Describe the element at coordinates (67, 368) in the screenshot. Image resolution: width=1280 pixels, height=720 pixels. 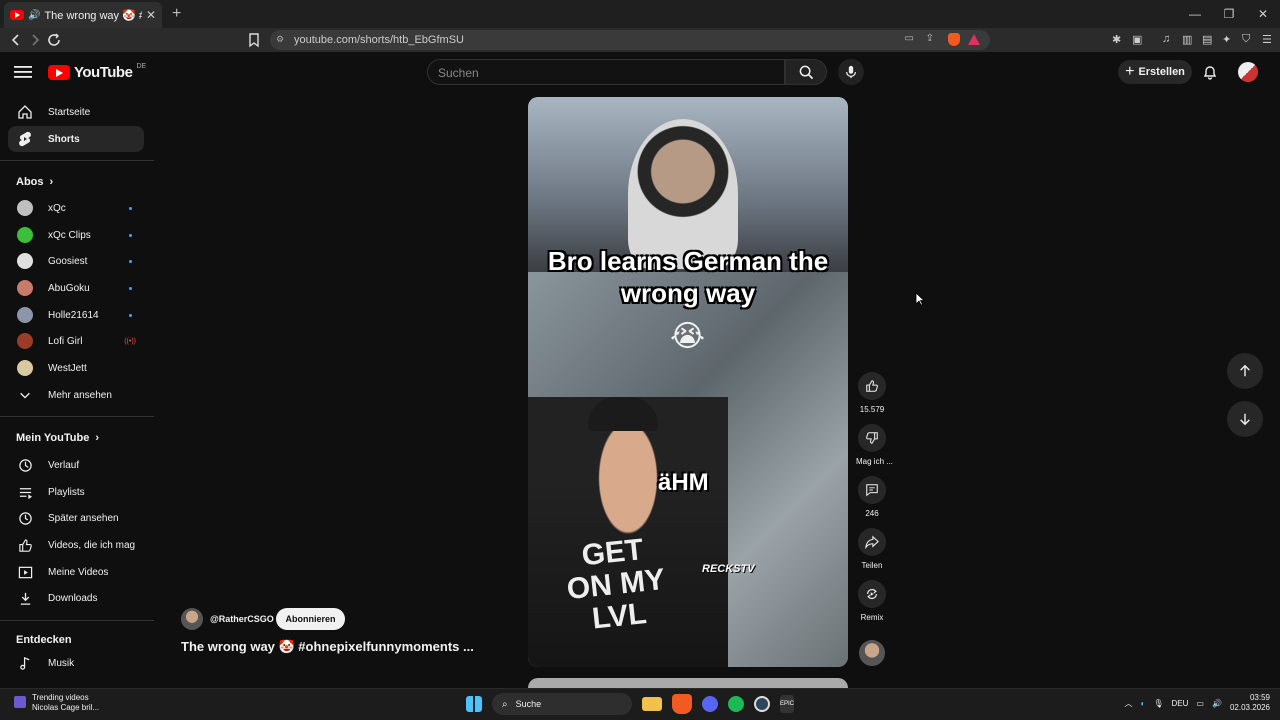
I see `sidebar-item-label: WestJett` at that location.